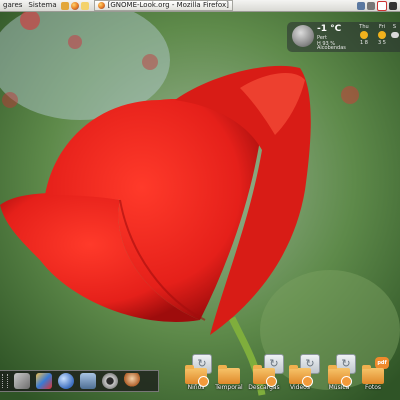 Image resolution: width=400 pixels, height=400 pixels. What do you see at coordinates (84, 5) in the screenshot?
I see `mail-icon` at bounding box center [84, 5].